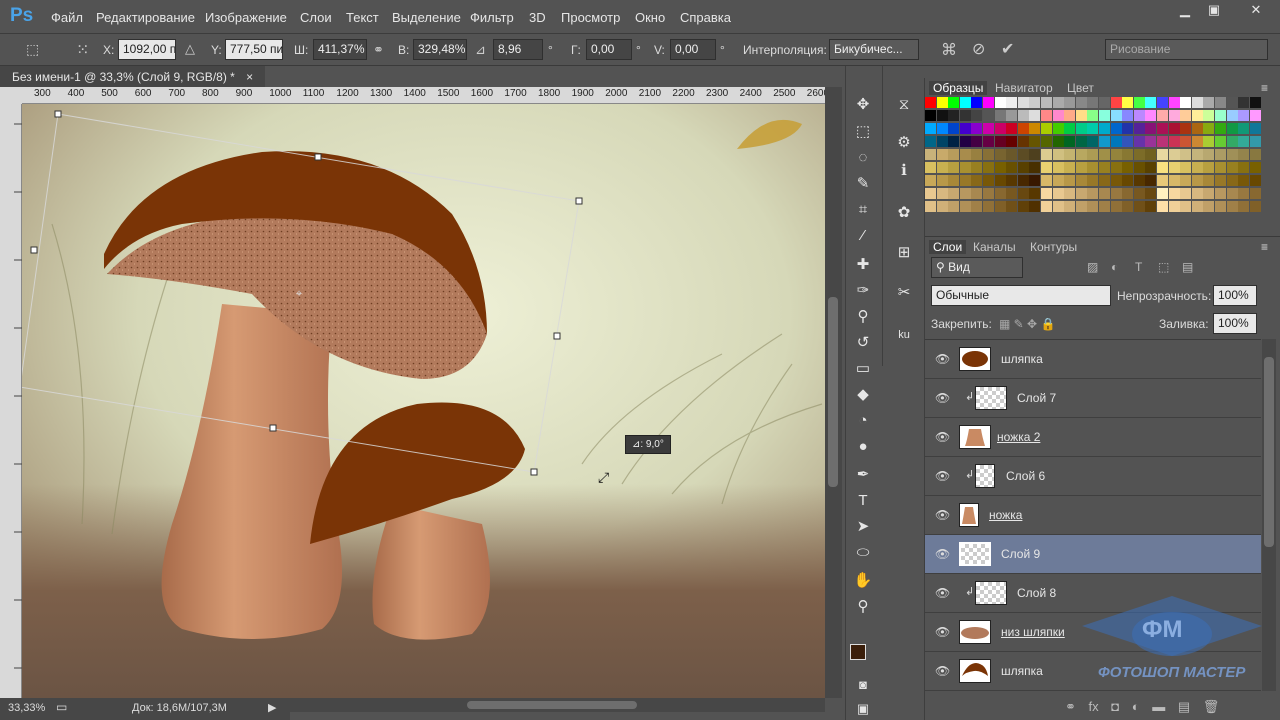  What do you see at coordinates (1163, 267) in the screenshot?
I see `filter-shape-icon: ⬚` at bounding box center [1163, 267].